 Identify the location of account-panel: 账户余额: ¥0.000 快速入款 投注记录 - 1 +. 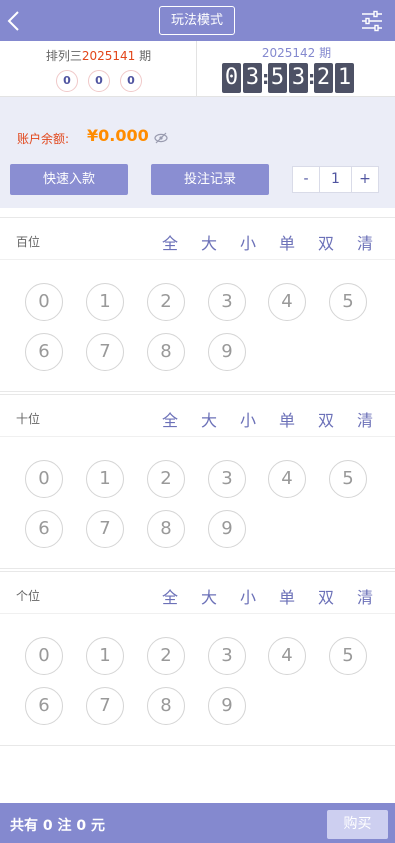
(197, 152).